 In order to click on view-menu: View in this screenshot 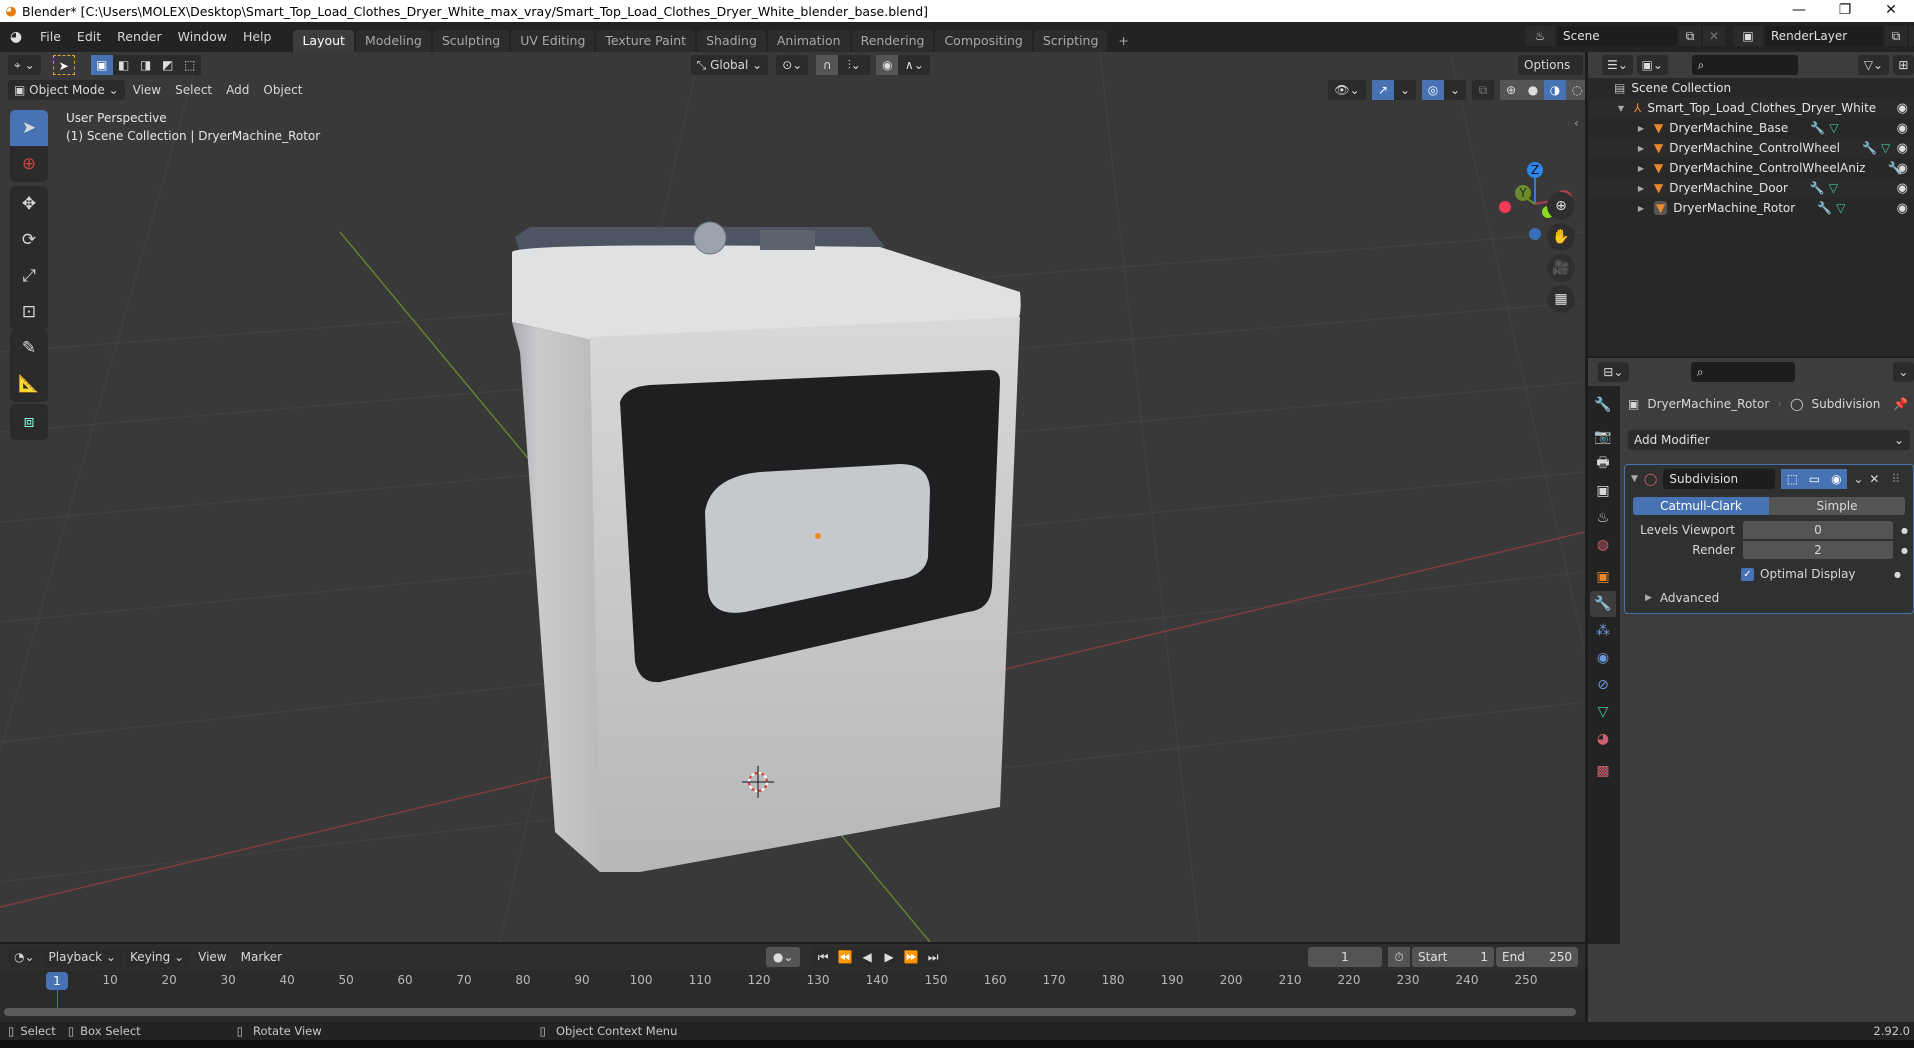, I will do `click(147, 90)`.